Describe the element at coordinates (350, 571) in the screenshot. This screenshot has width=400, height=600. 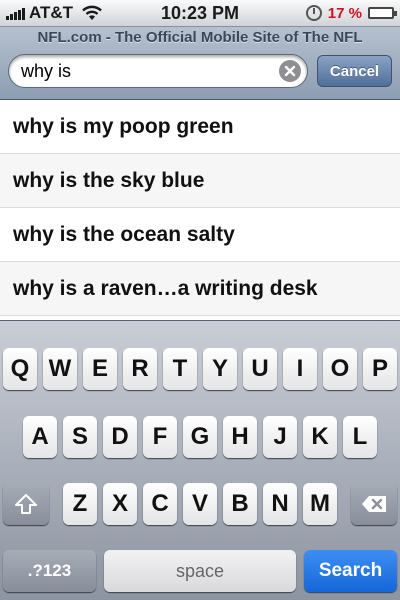
I see `search-key: Search` at that location.